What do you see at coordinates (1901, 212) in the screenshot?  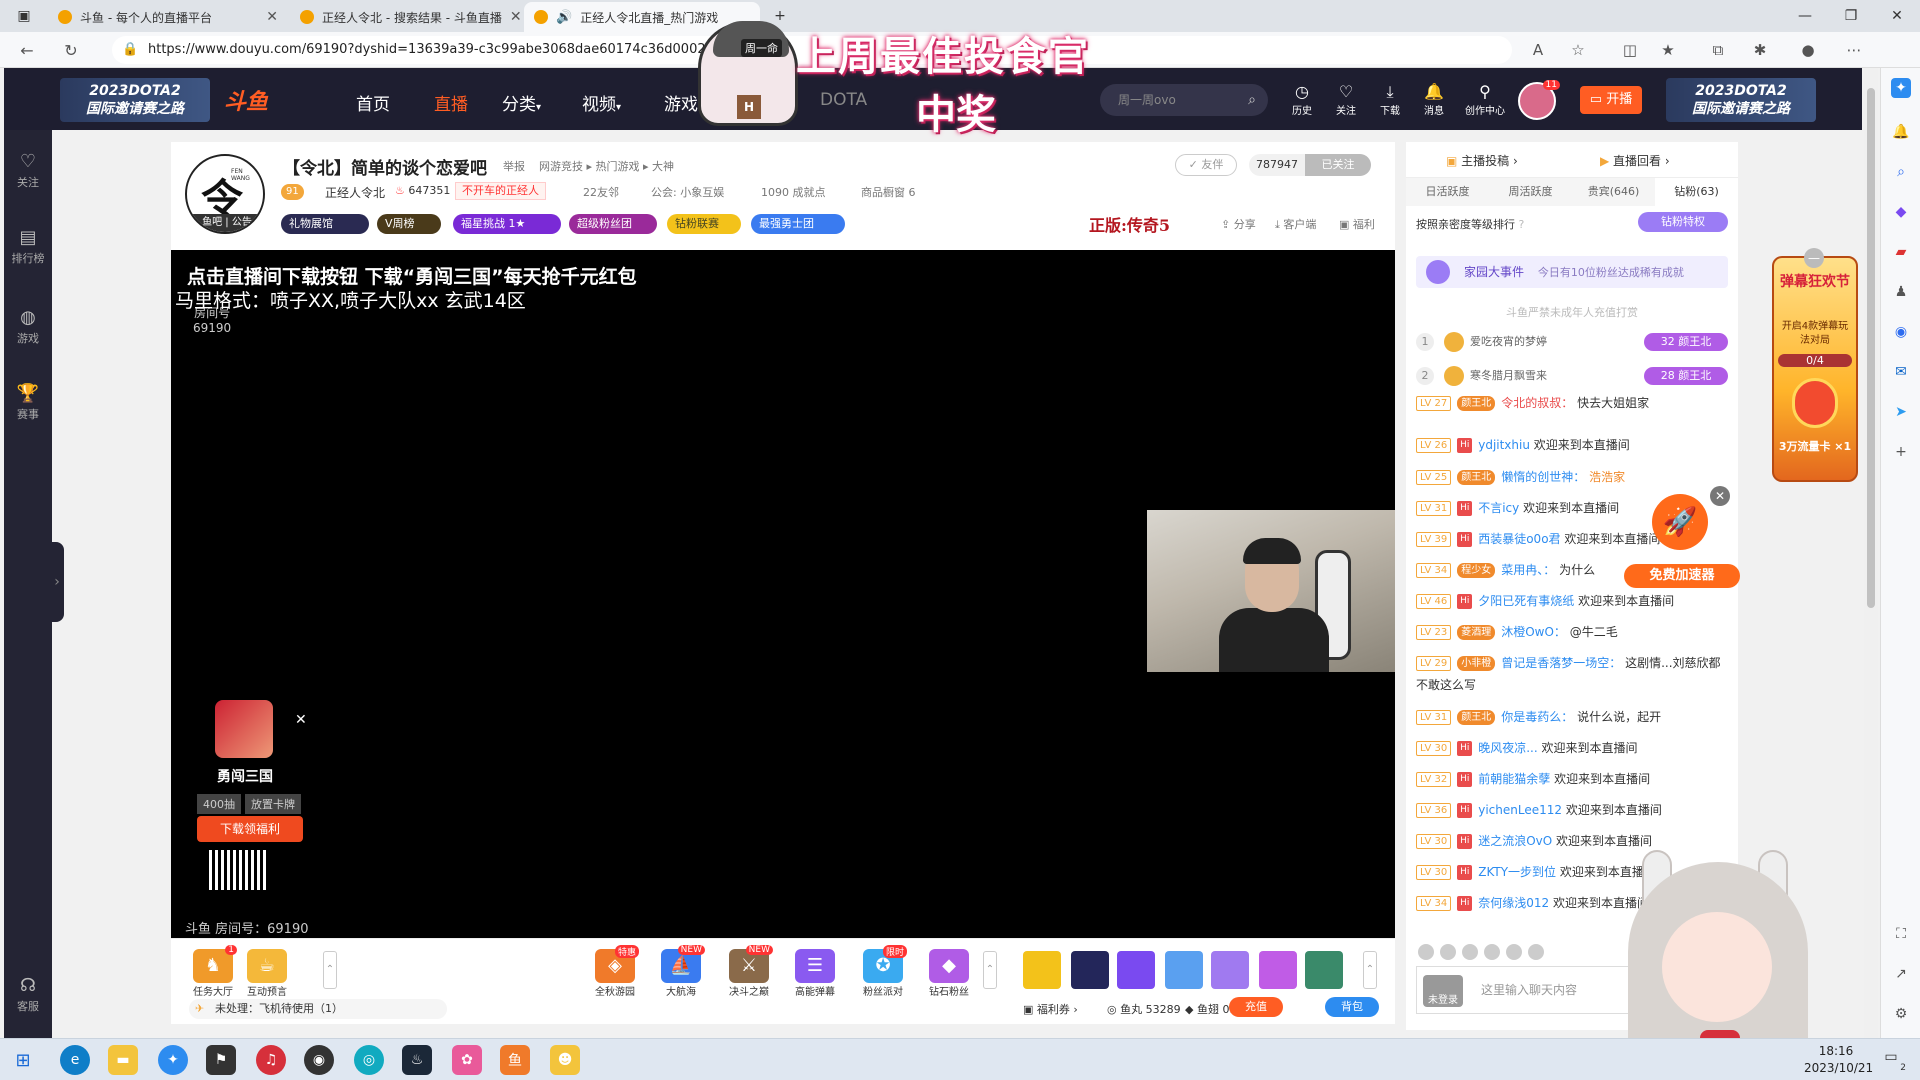 I see `shopping-icon: ◆` at bounding box center [1901, 212].